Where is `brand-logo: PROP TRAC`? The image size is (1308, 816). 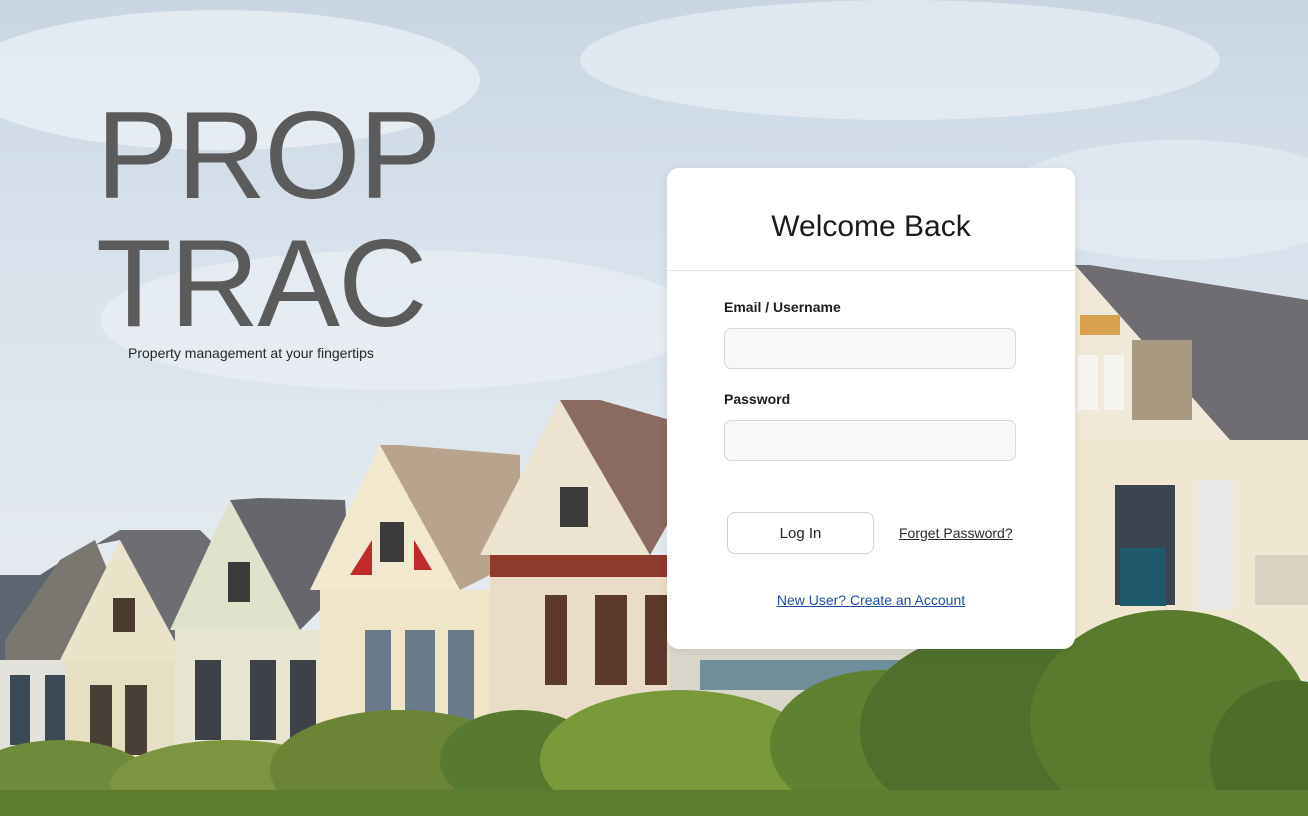
brand-logo: PROP TRAC is located at coordinates (268, 220).